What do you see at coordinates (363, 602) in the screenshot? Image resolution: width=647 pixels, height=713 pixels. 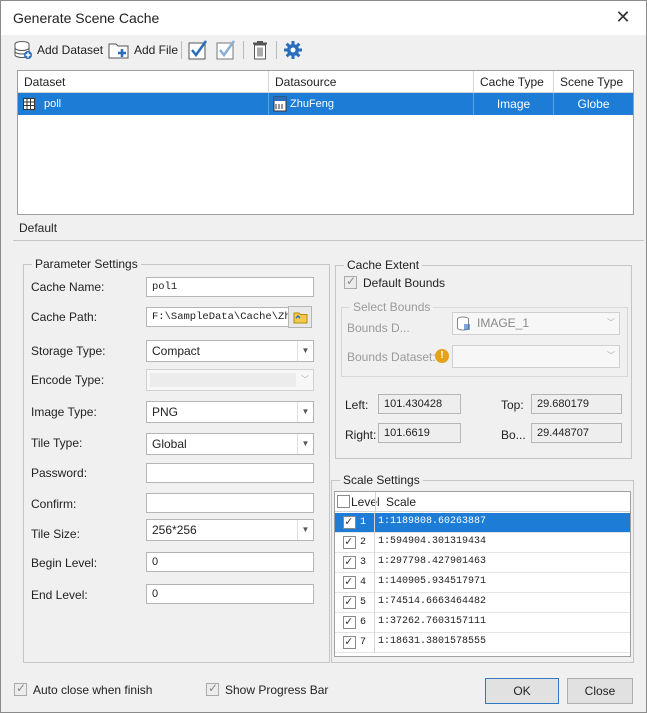 I see `level-number: 5` at bounding box center [363, 602].